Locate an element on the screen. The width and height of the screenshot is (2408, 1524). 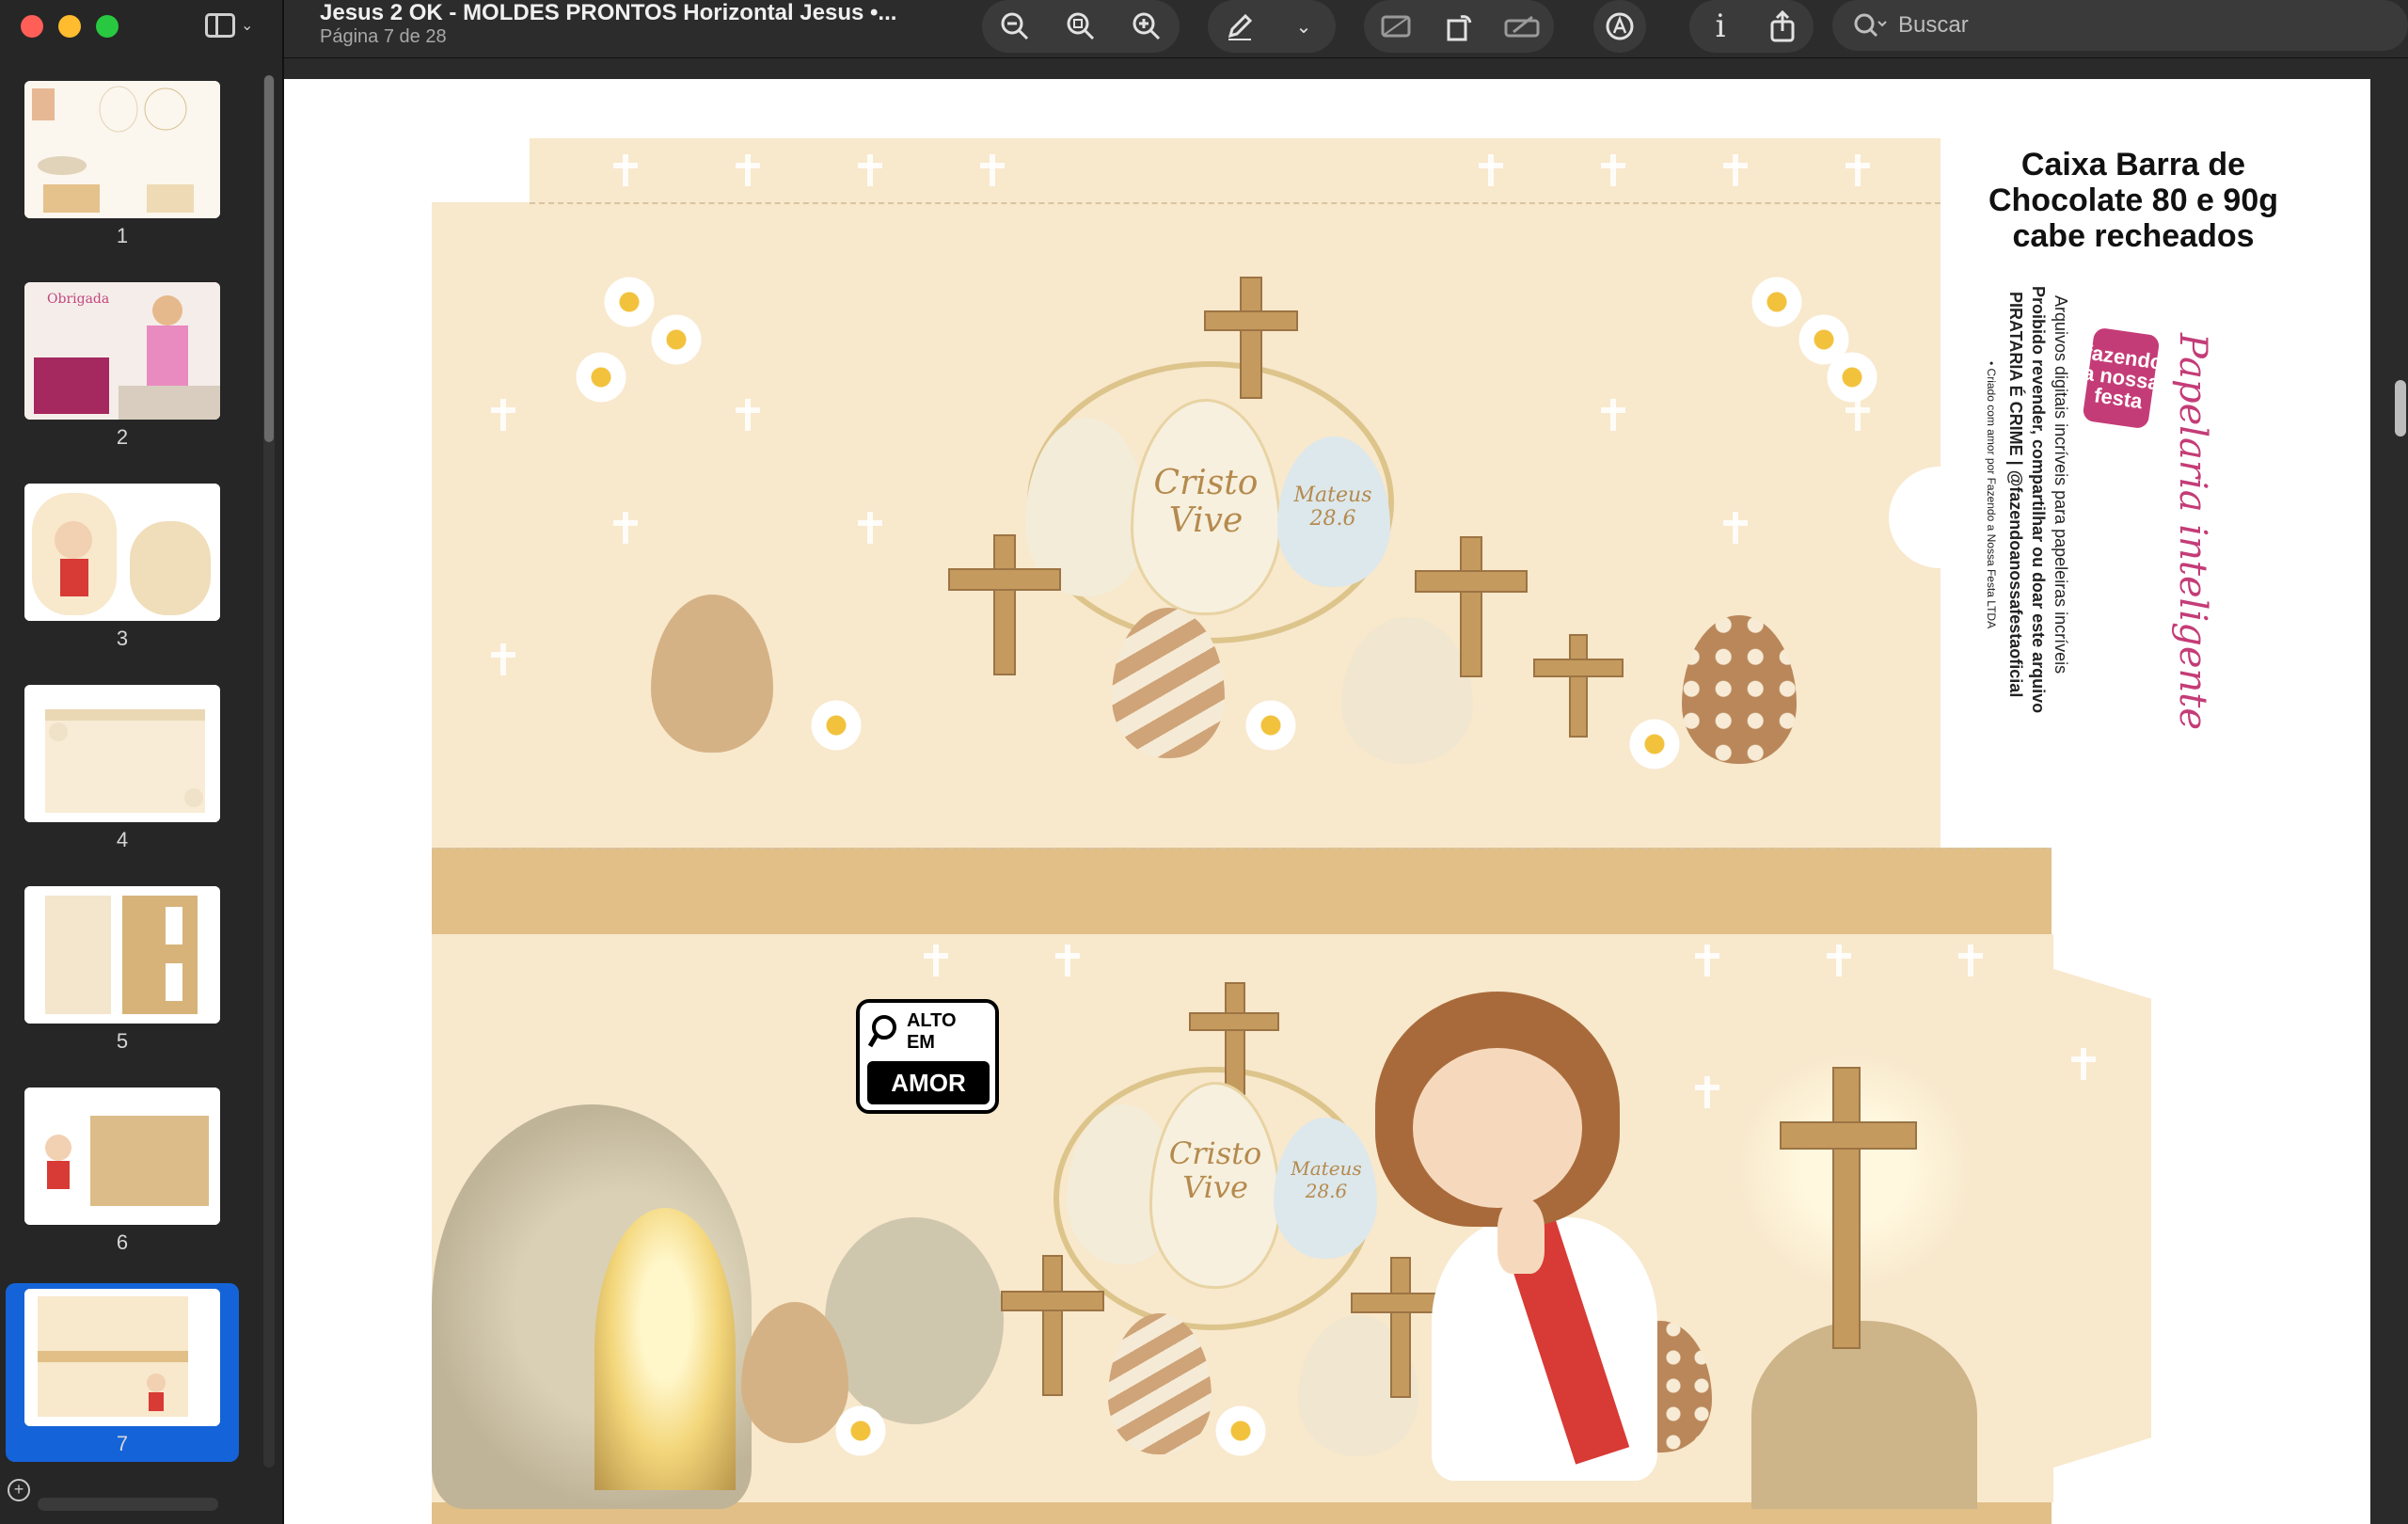
brand-badge: fazendo a nossa festa is located at coordinates (2123, 378).